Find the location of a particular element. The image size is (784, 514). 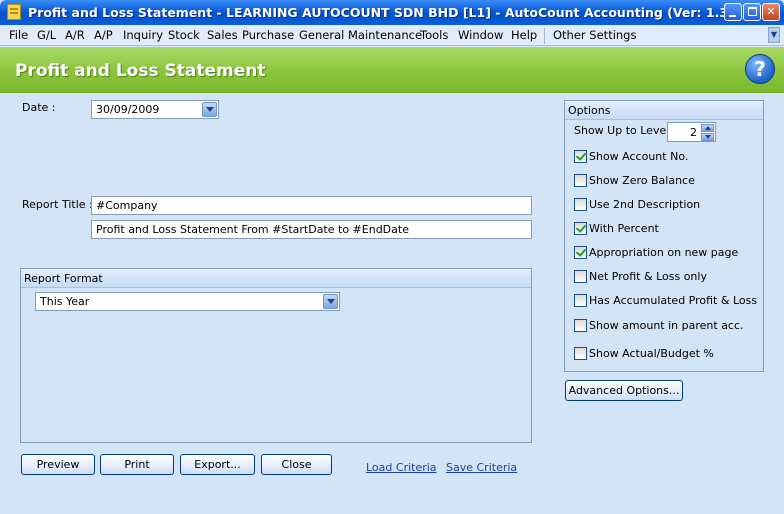

menu-ap: A/P is located at coordinates (103, 35).